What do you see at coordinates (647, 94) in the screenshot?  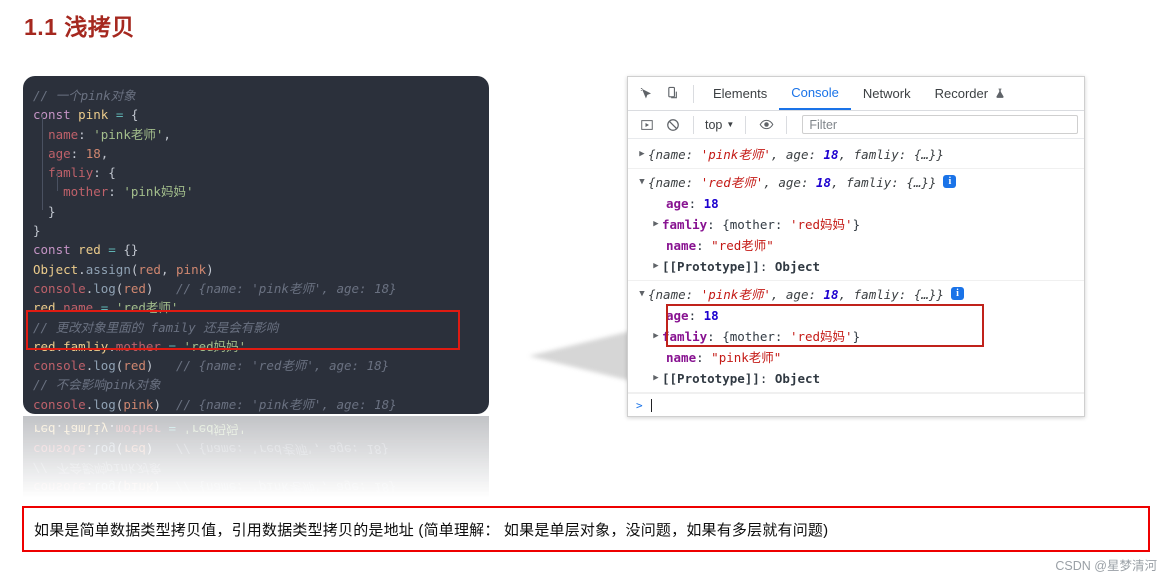 I see `inspect-element-icon` at bounding box center [647, 94].